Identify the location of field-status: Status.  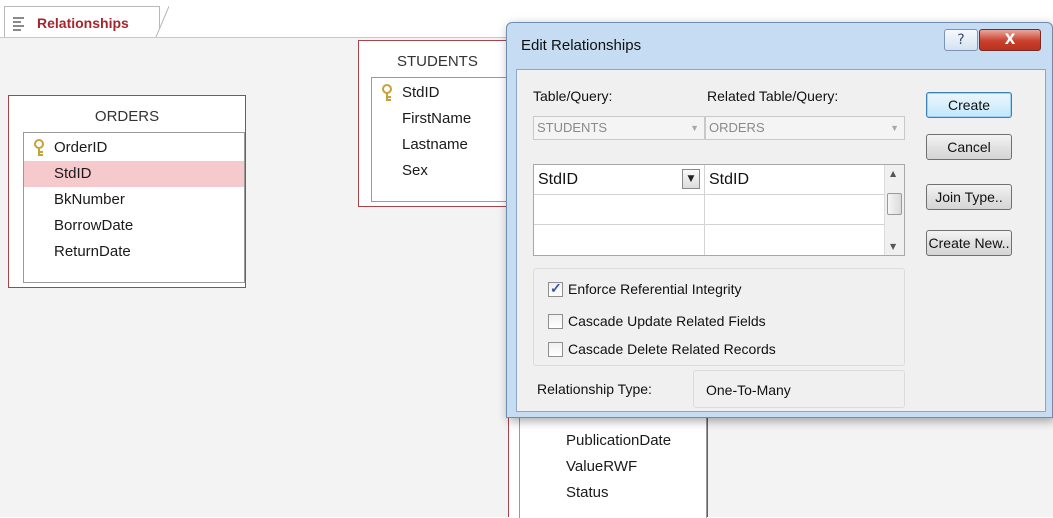
(613, 493).